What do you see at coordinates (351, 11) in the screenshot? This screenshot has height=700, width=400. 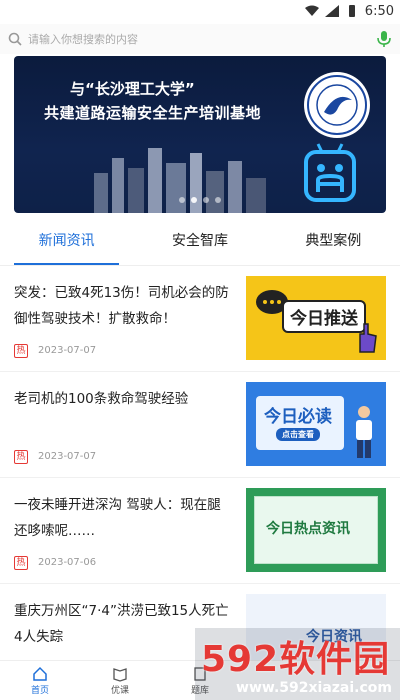 I see `battery-icon` at bounding box center [351, 11].